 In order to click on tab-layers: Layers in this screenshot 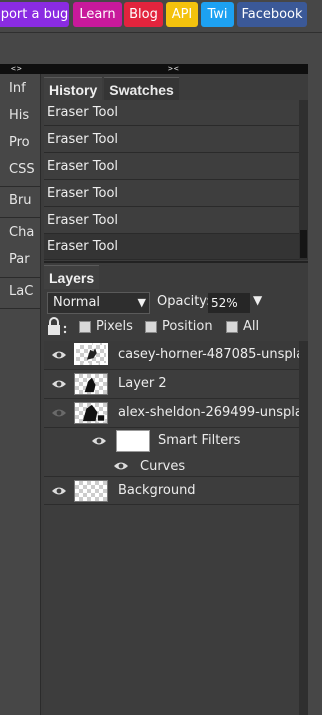, I will do `click(72, 277)`.